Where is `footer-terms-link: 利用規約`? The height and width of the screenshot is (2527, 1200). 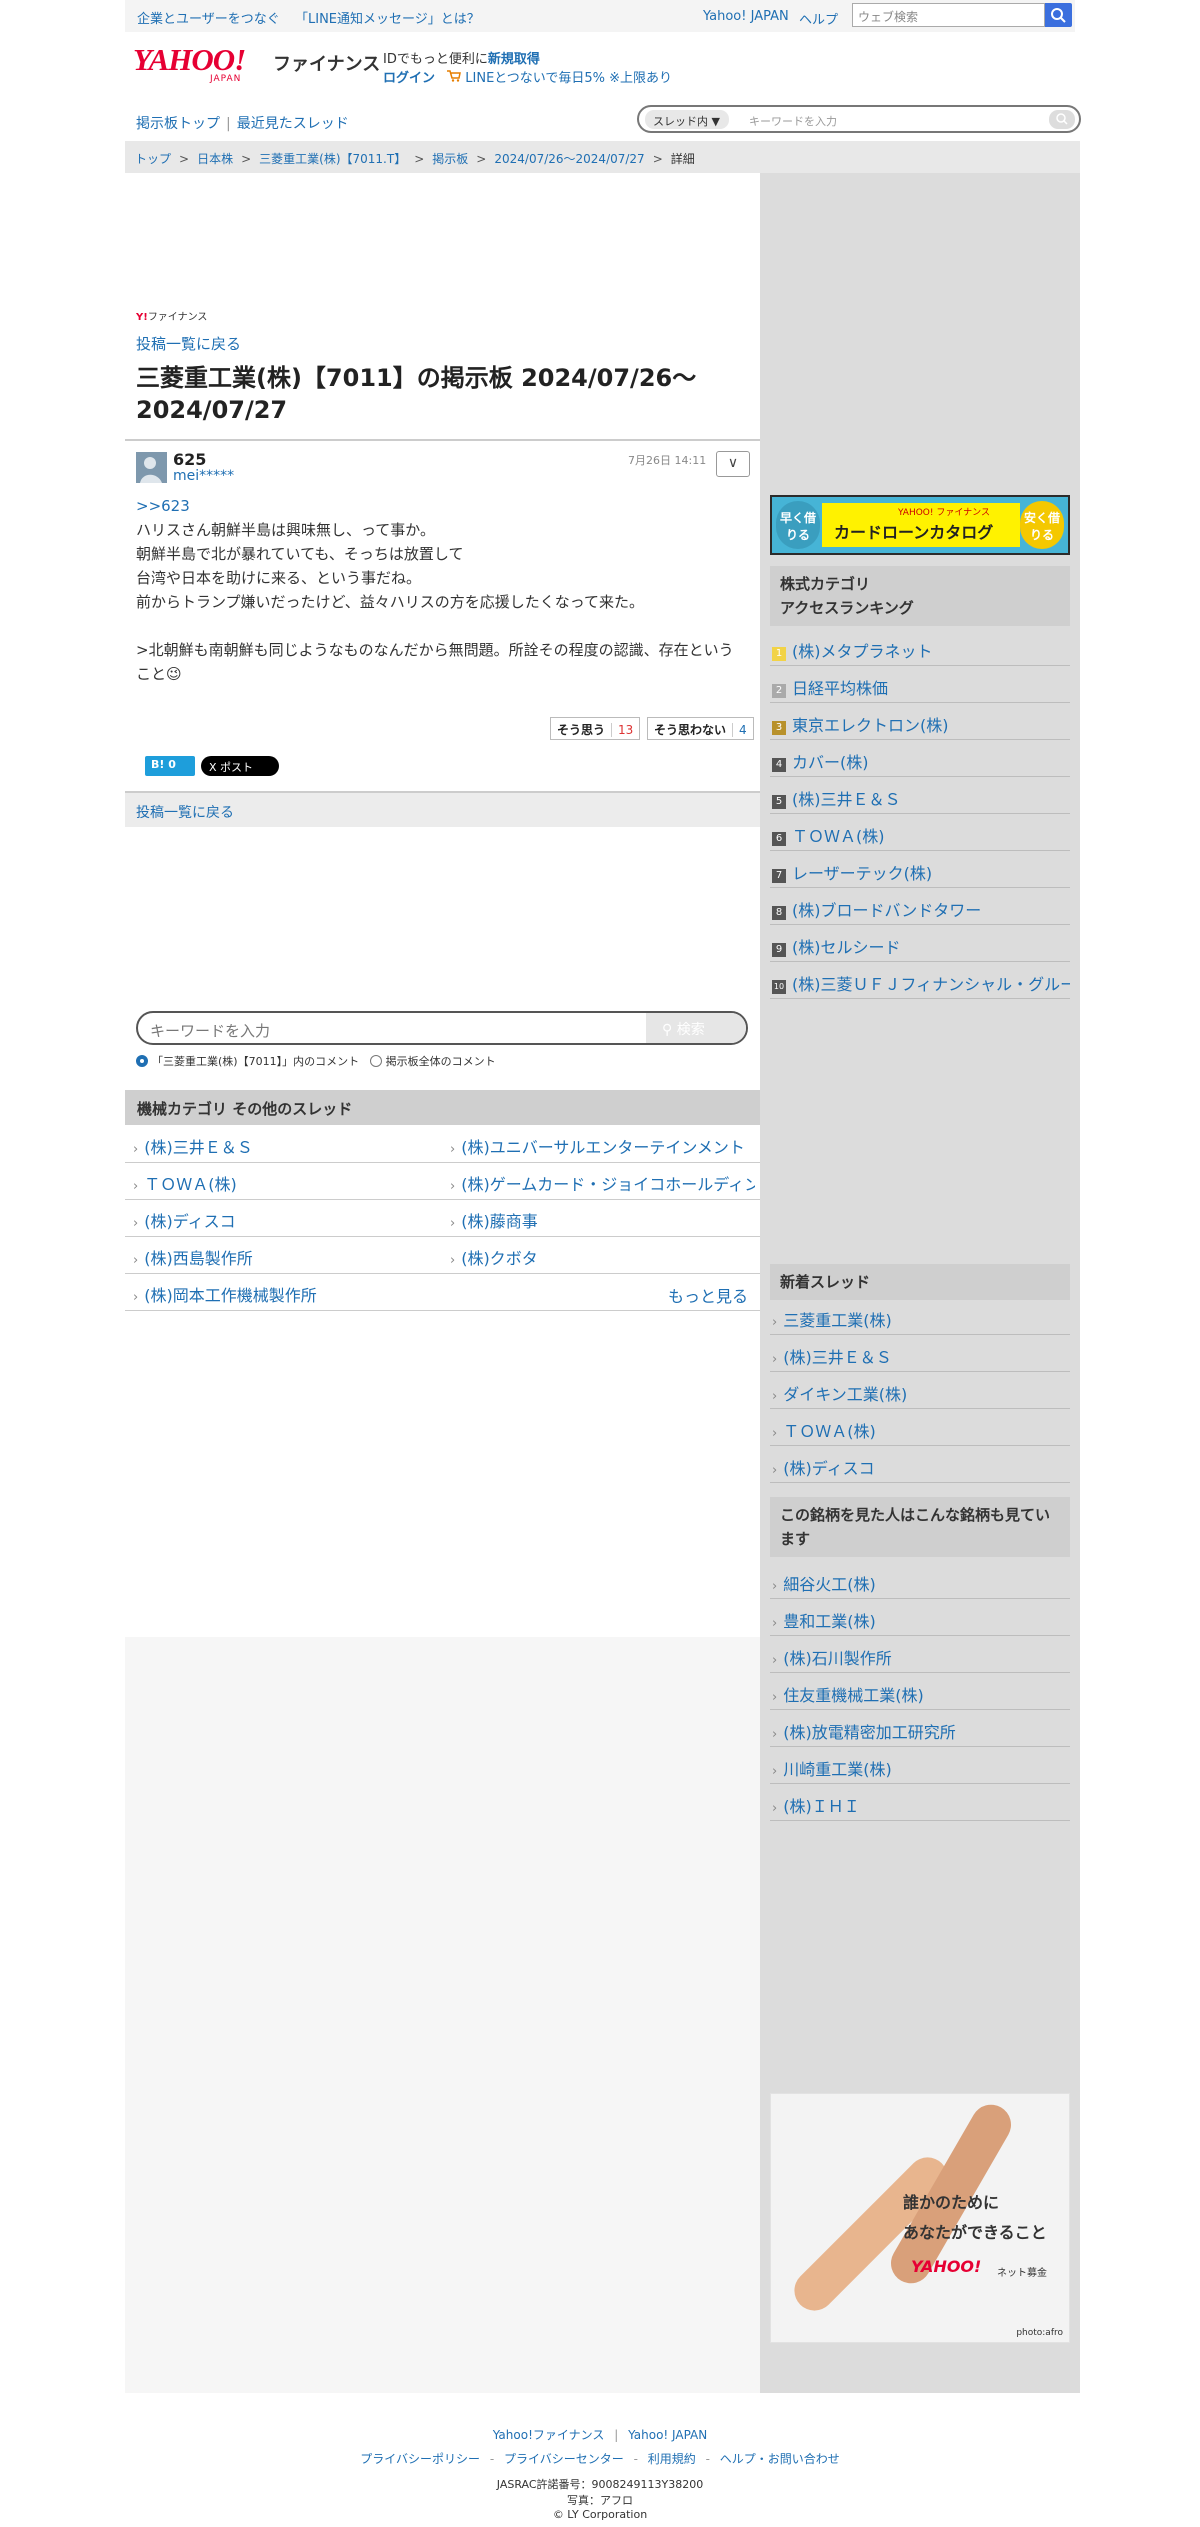 footer-terms-link: 利用規約 is located at coordinates (672, 2459).